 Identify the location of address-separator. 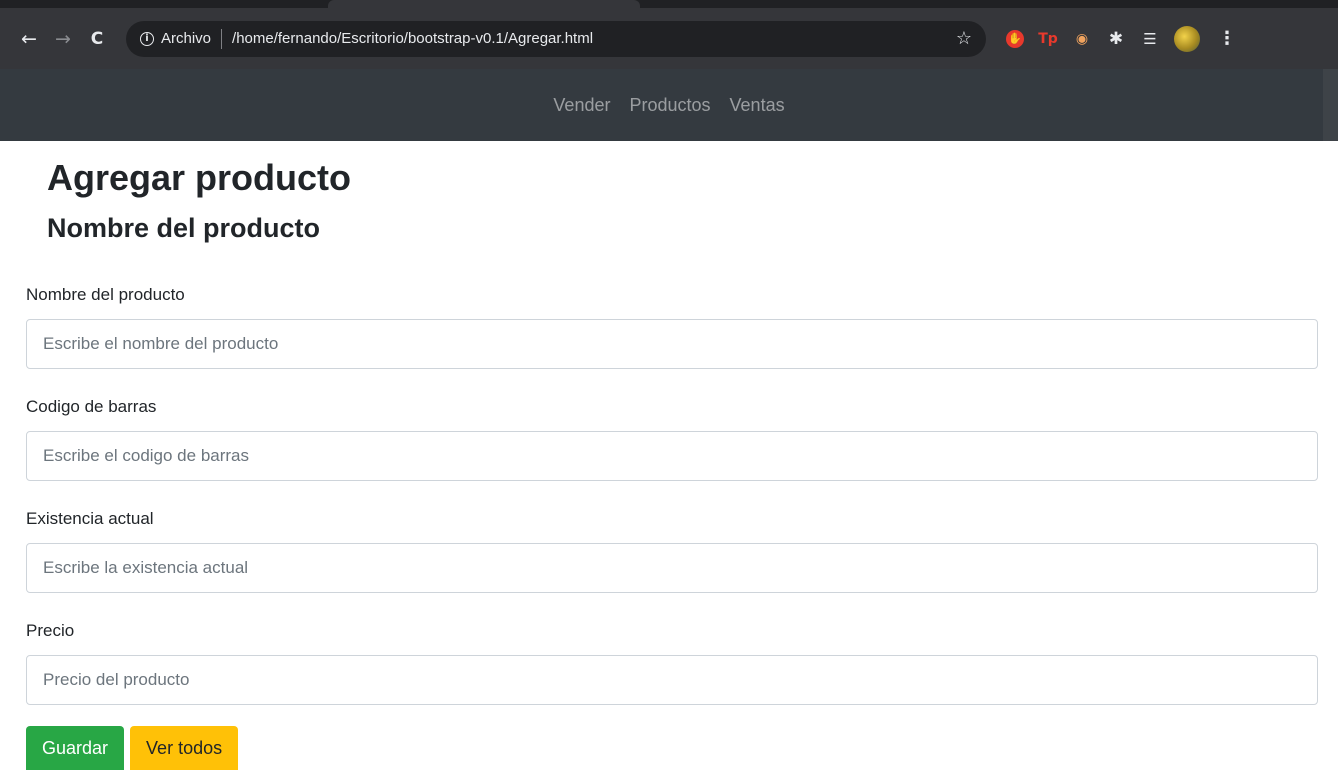
(222, 38).